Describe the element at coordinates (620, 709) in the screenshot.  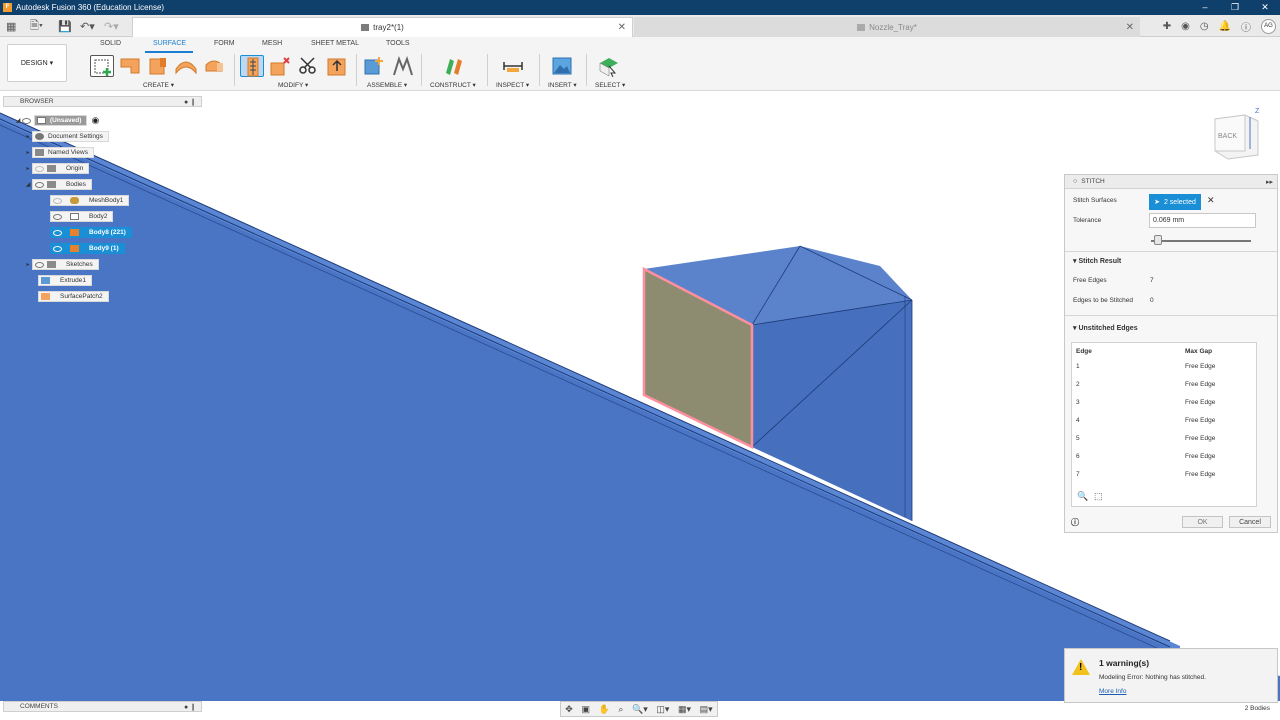
I see `zoom-window-icon: ⌕` at that location.